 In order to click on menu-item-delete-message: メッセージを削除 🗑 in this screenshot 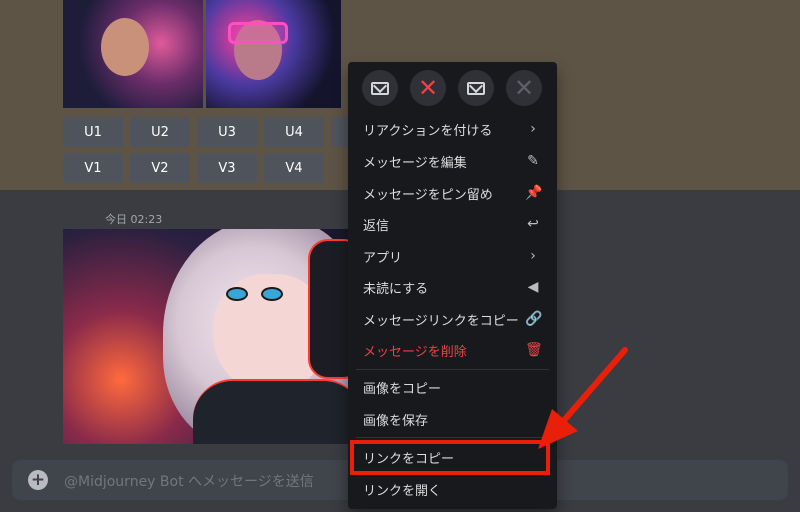, I will do `click(452, 350)`.